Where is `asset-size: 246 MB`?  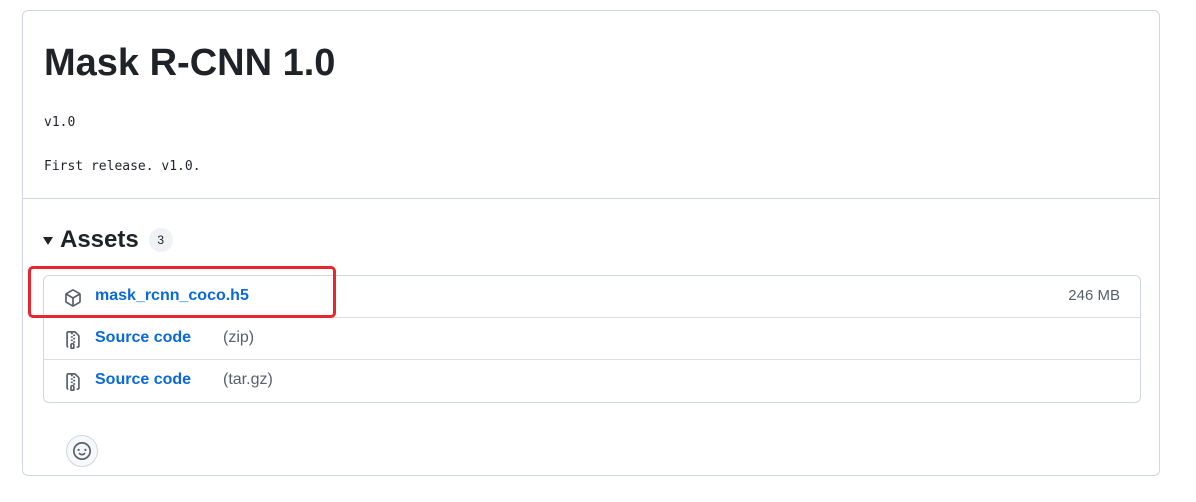 asset-size: 246 MB is located at coordinates (1094, 295).